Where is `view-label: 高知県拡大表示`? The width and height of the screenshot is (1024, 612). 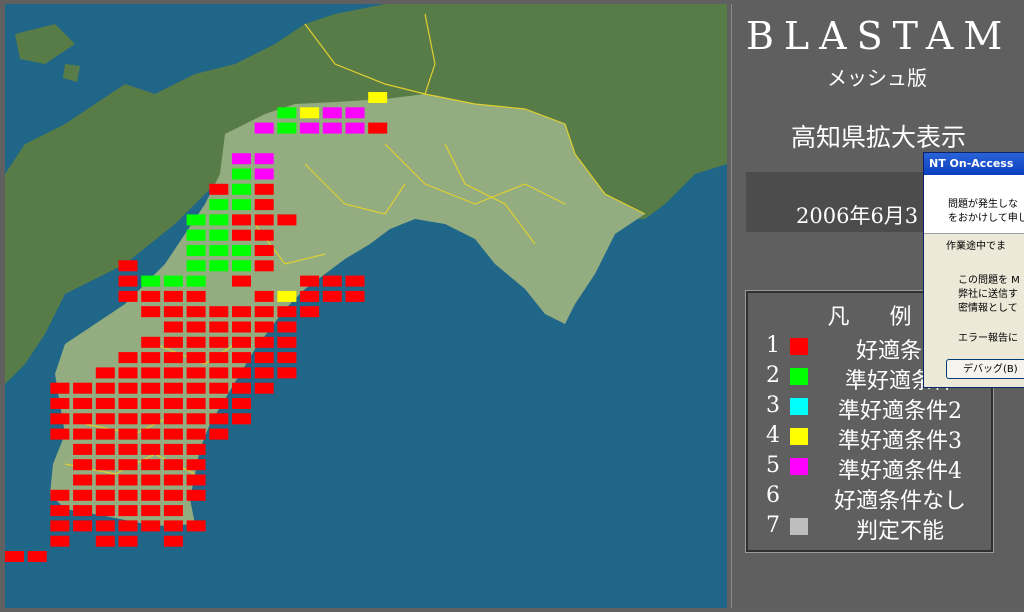
view-label: 高知県拡大表示 is located at coordinates (878, 137).